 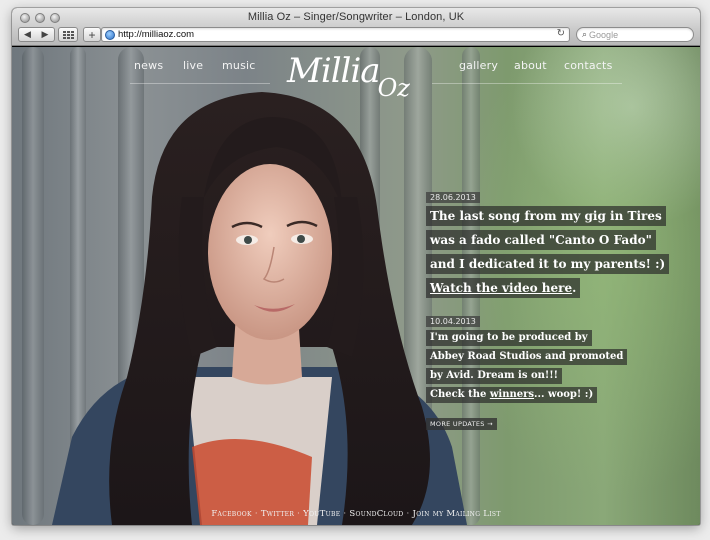 What do you see at coordinates (478, 65) in the screenshot?
I see `nav-gallery: gallery` at bounding box center [478, 65].